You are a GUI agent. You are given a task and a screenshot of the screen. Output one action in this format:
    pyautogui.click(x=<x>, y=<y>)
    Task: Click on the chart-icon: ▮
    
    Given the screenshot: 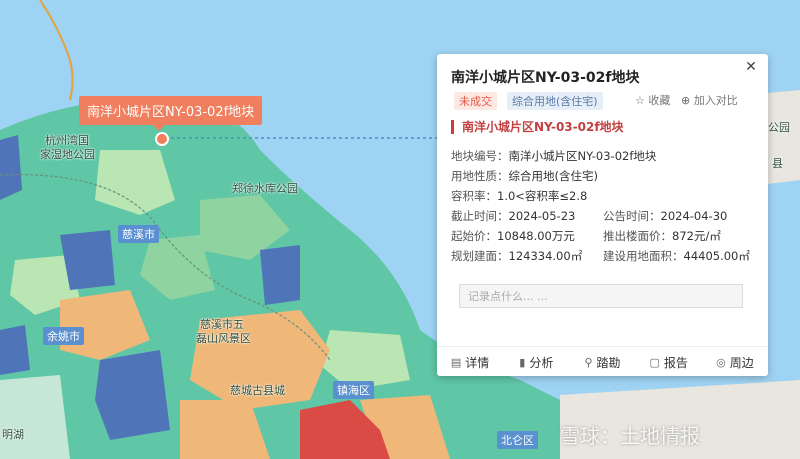 What is the action you would take?
    pyautogui.click(x=522, y=362)
    